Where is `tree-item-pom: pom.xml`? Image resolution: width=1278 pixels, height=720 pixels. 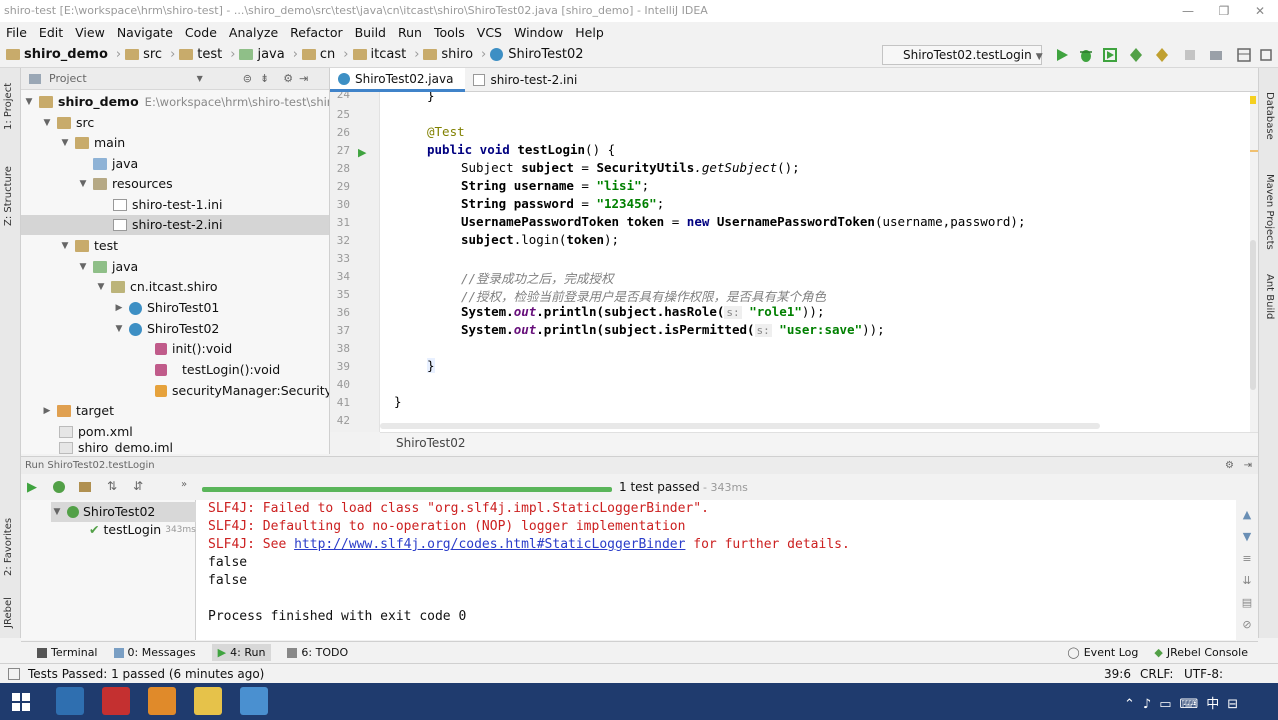
tree-item-pom: pom.xml is located at coordinates (96, 432).